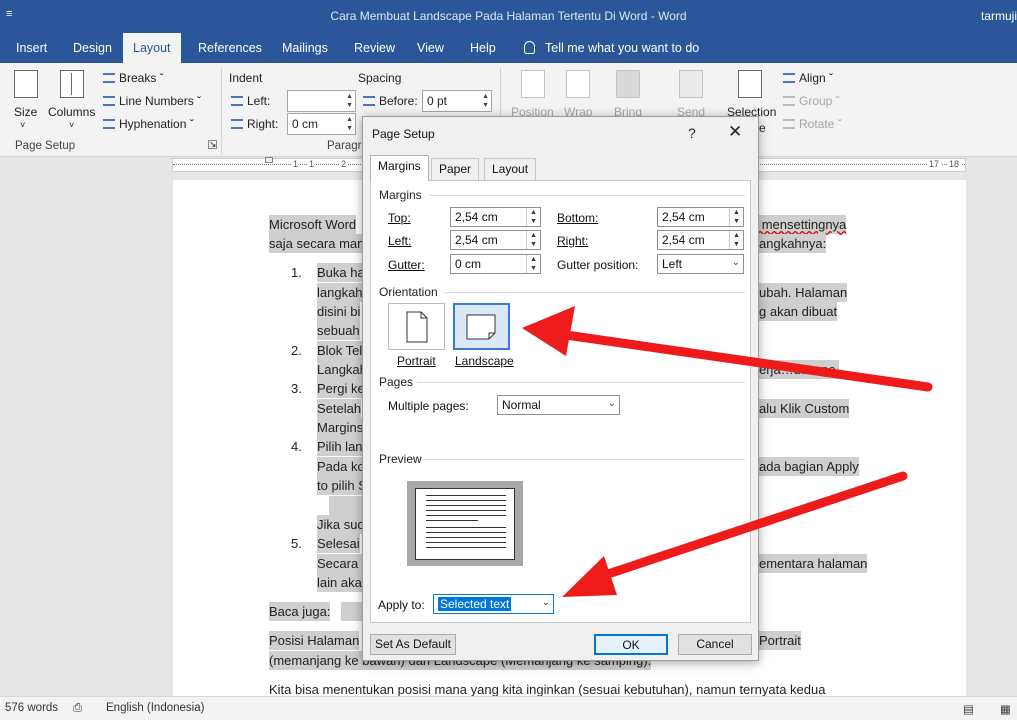 The image size is (1017, 720). What do you see at coordinates (428, 406) in the screenshot?
I see `multiple-pages-label: Multiple pages:` at bounding box center [428, 406].